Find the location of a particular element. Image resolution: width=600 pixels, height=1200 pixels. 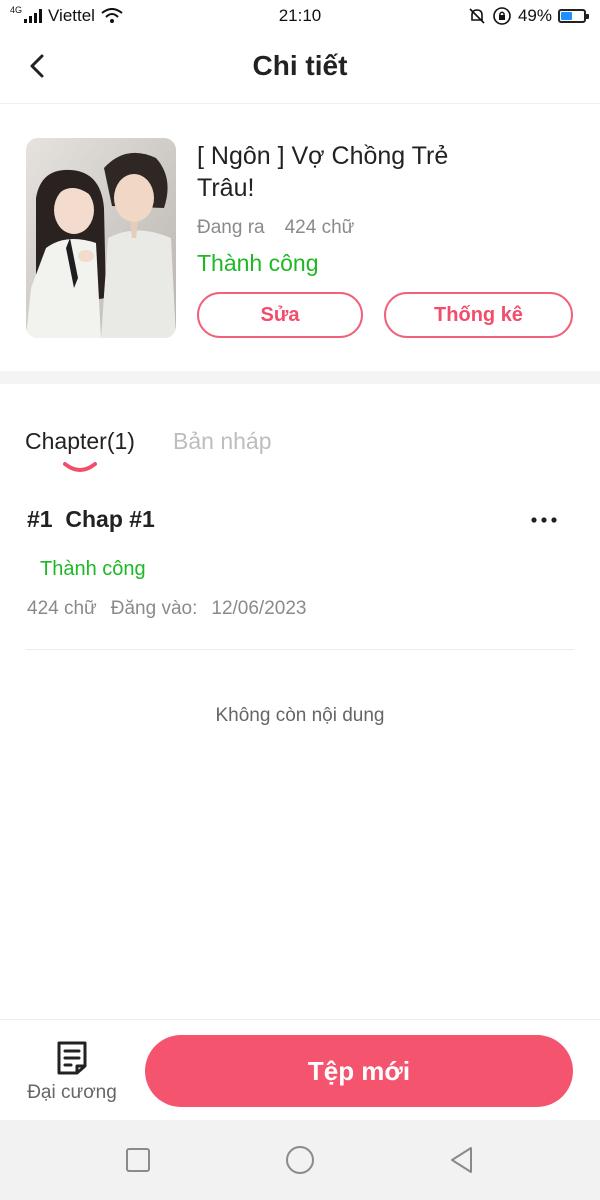

chapter-number: #1 is located at coordinates (40, 519).